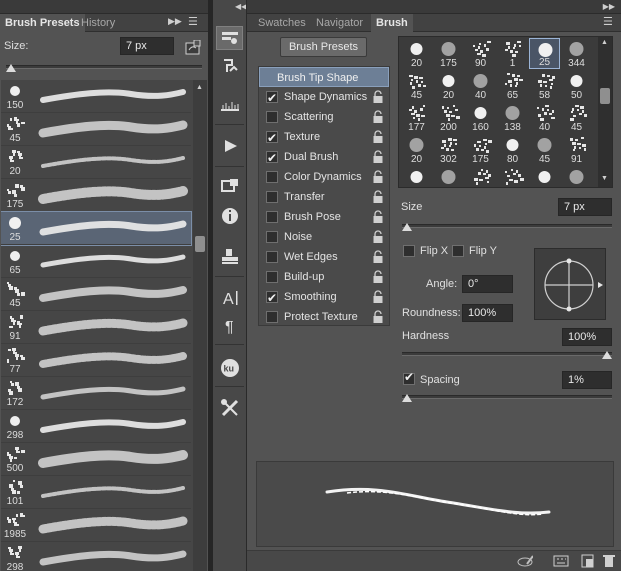 The image size is (621, 571). I want to click on preset-row: 20, so click(96, 162).